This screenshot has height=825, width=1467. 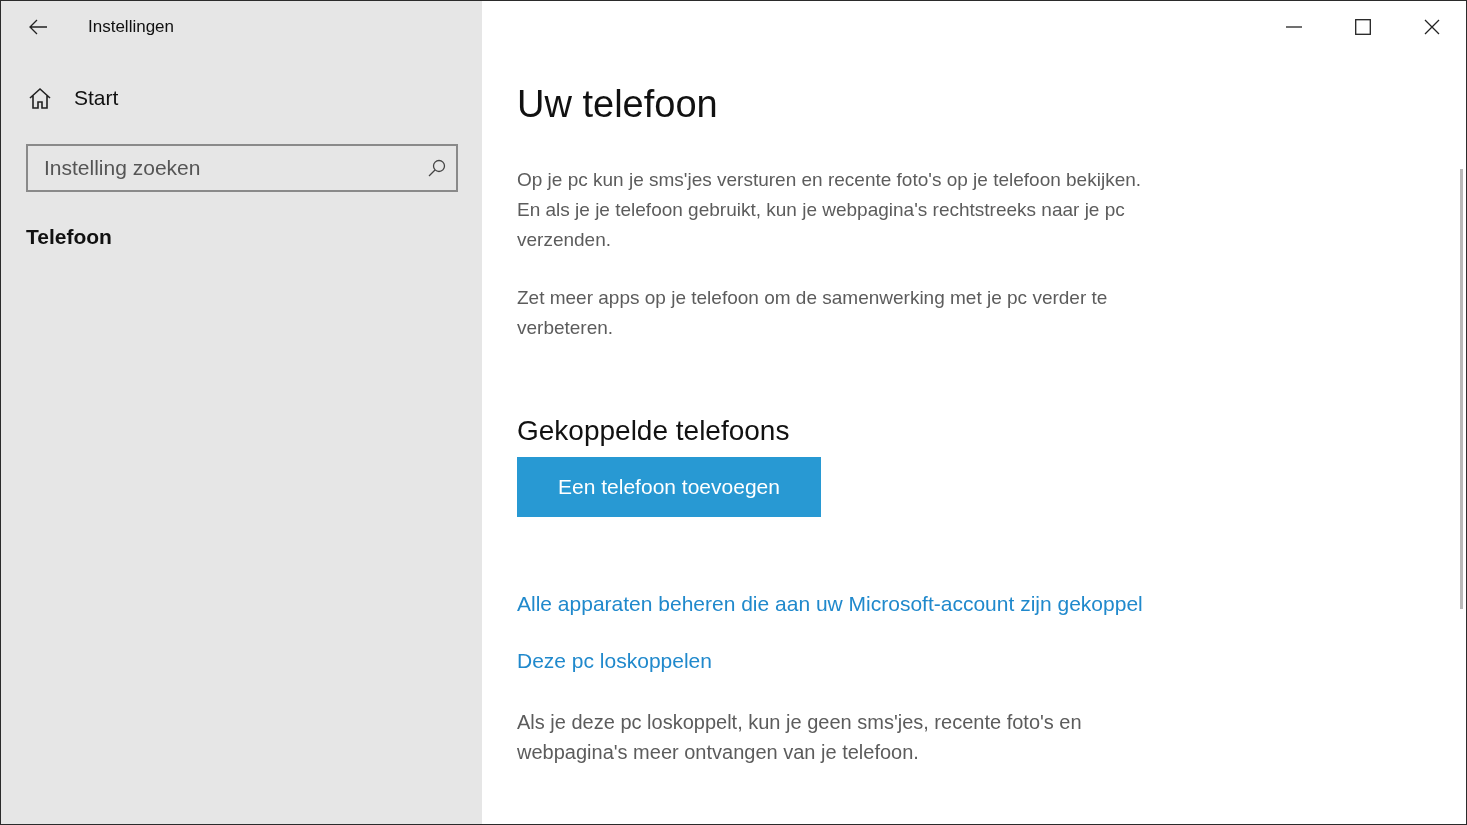 What do you see at coordinates (654, 431) in the screenshot?
I see `section-title: Gekoppelde telefoons` at bounding box center [654, 431].